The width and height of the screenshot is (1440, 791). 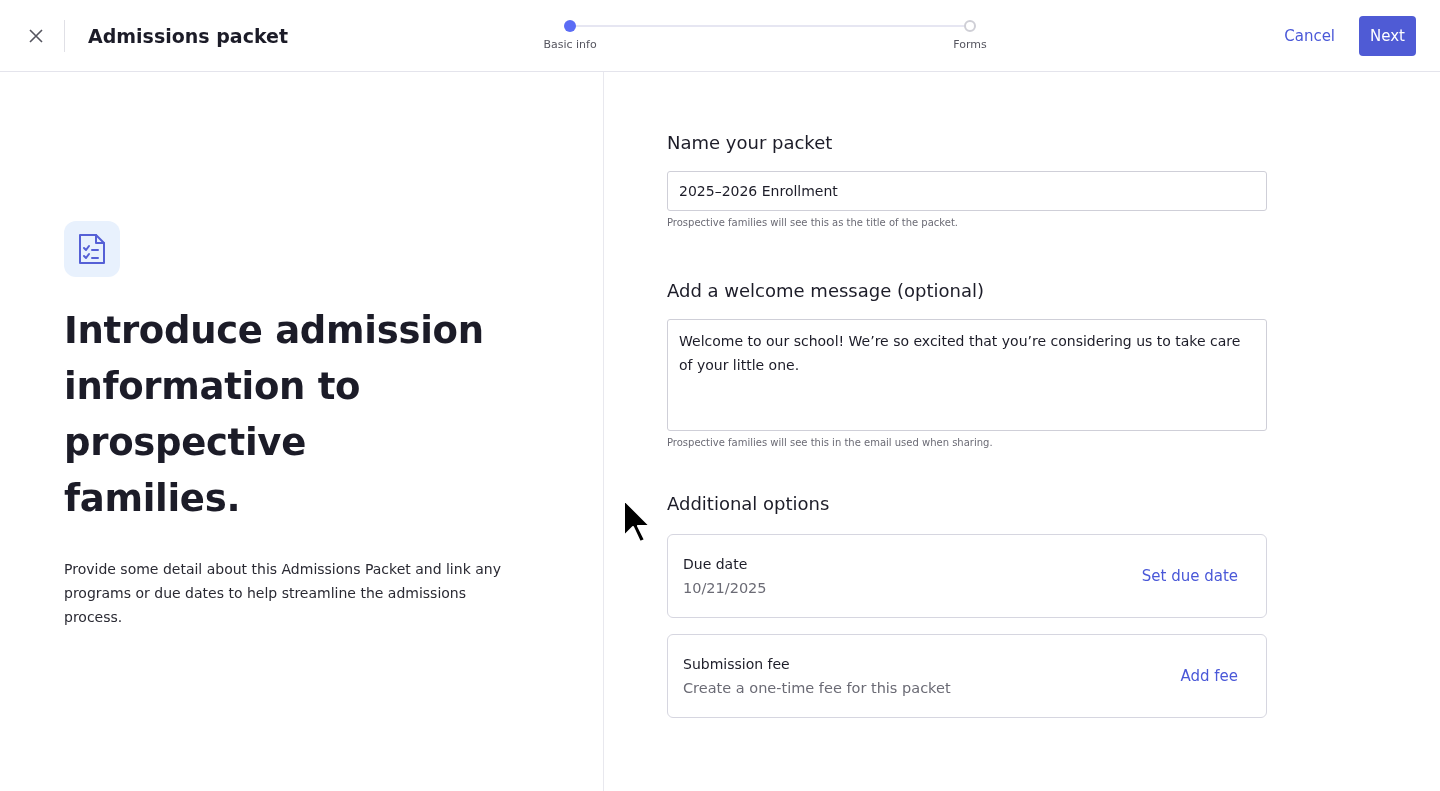 What do you see at coordinates (817, 688) in the screenshot?
I see `option-detail: Create a one-time fee for this packet` at bounding box center [817, 688].